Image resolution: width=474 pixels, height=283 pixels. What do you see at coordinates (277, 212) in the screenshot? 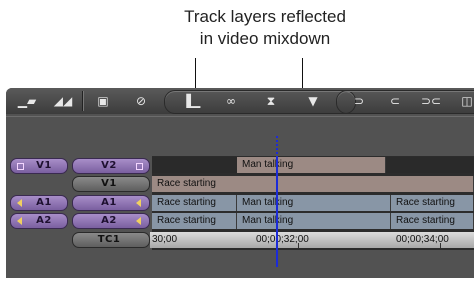
I see `position-indicator` at bounding box center [277, 212].